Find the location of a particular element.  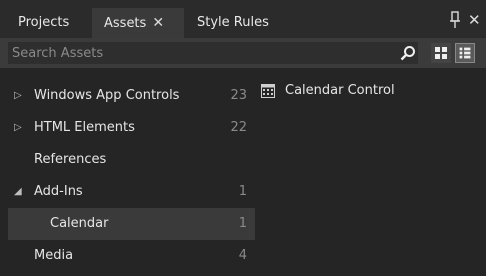

list-view-icon is located at coordinates (465, 53).